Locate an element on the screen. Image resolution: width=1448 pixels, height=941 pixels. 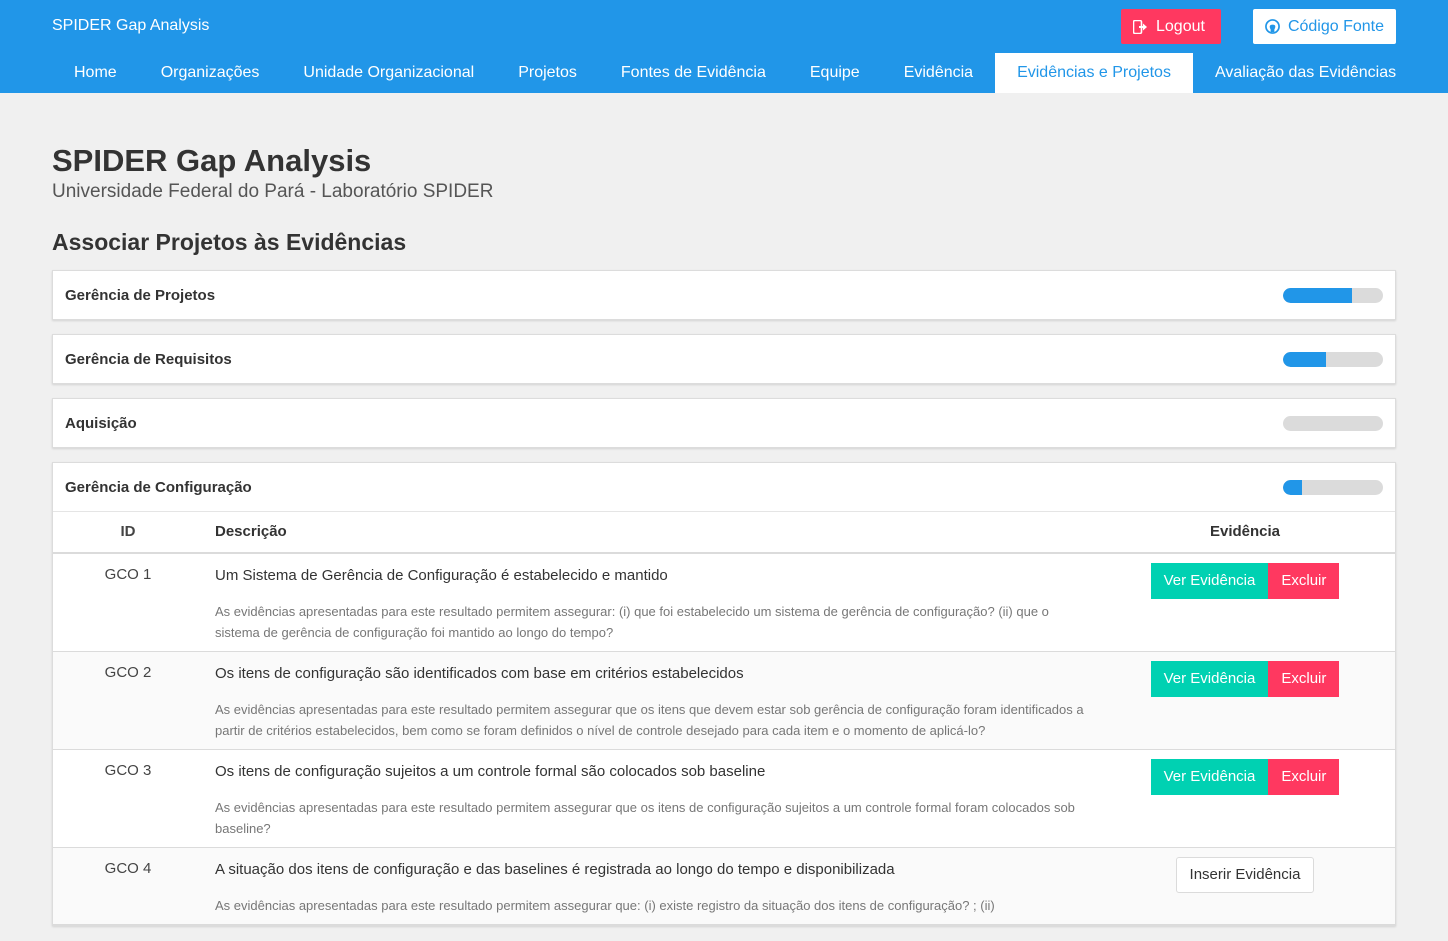
result-id: GCO 2 is located at coordinates (128, 700).